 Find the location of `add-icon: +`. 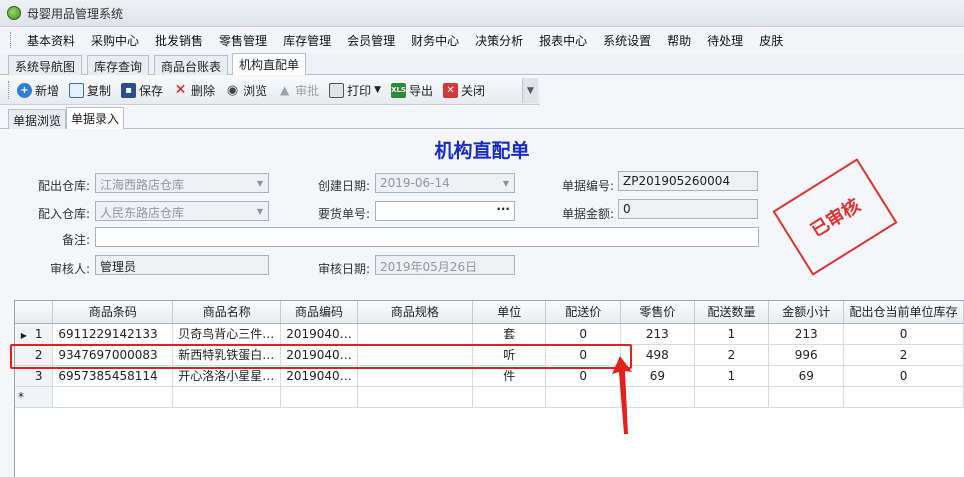

add-icon: + is located at coordinates (24, 90).